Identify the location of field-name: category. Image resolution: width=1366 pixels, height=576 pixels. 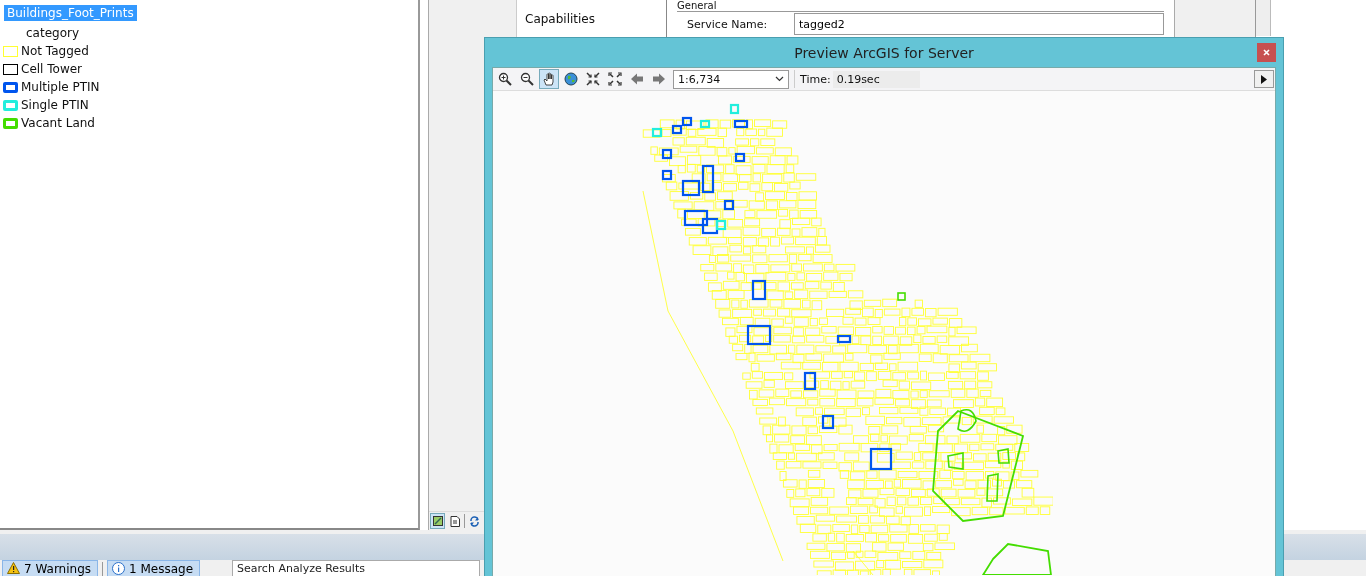
(53, 33).